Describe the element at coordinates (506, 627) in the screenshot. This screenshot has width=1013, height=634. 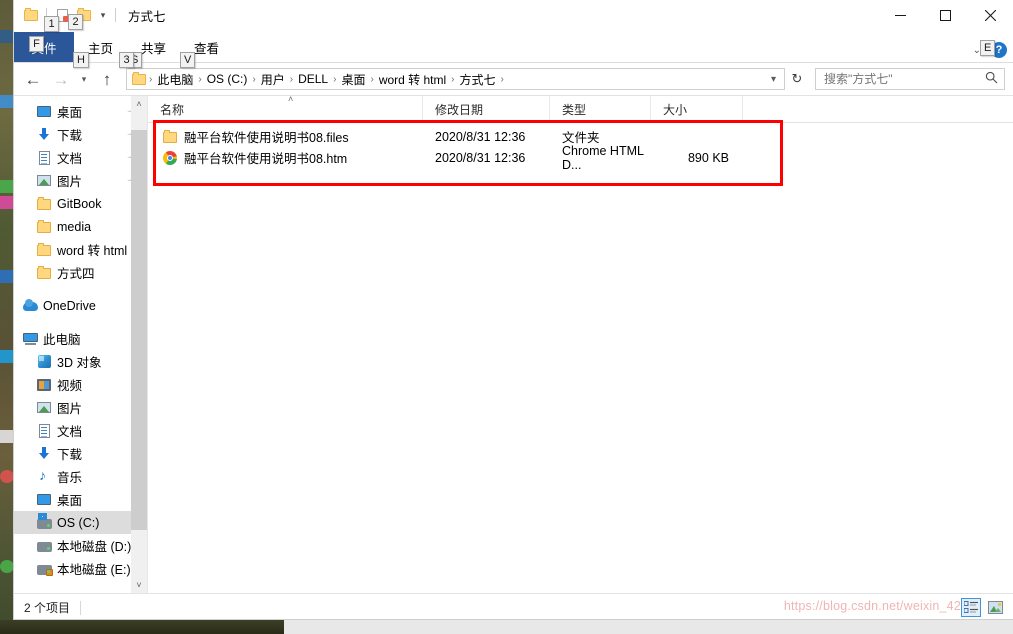
I see `taskbar` at that location.